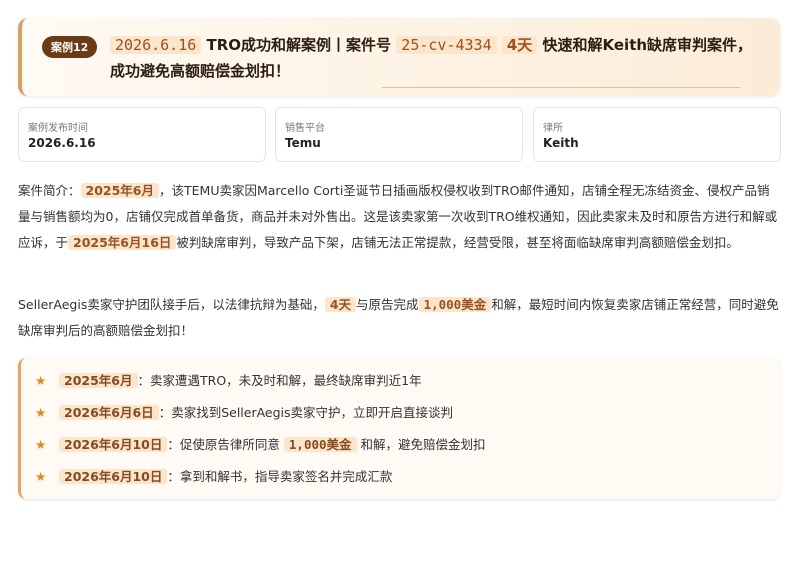 This screenshot has width=800, height=573. What do you see at coordinates (320, 444) in the screenshot?
I see `timeline-amount-highlight: 1,000美金` at bounding box center [320, 444].